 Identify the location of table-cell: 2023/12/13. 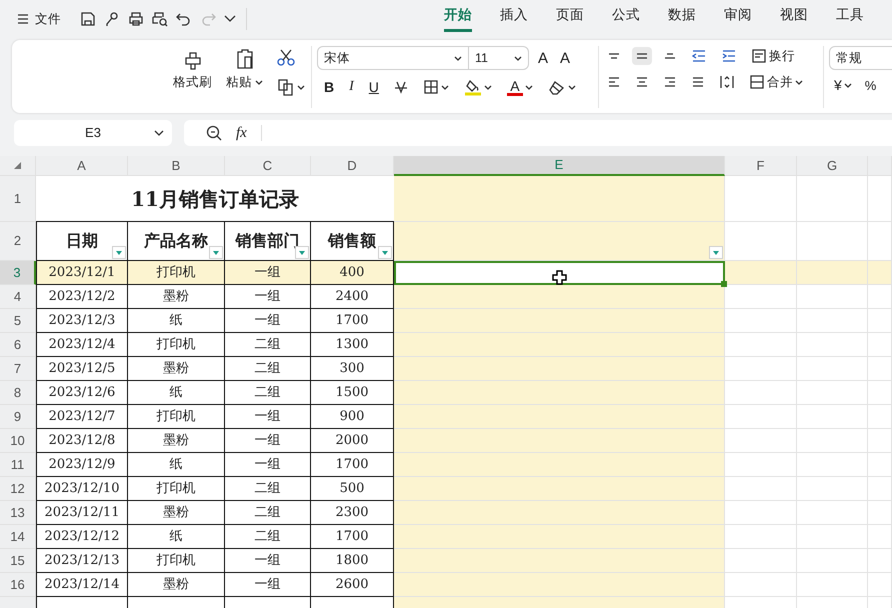
(82, 561).